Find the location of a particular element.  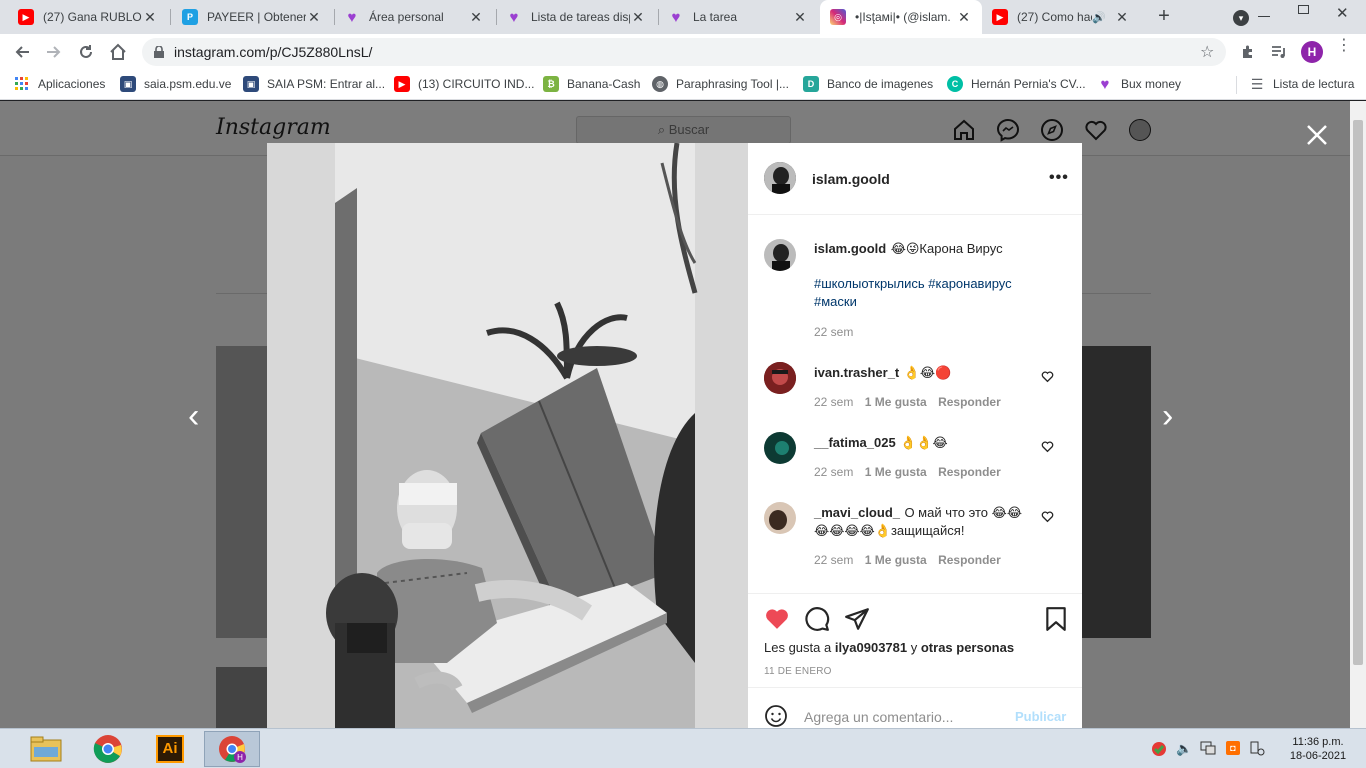

bookmark-aplicaciones: Aplicaciones is located at coordinates (59, 84).